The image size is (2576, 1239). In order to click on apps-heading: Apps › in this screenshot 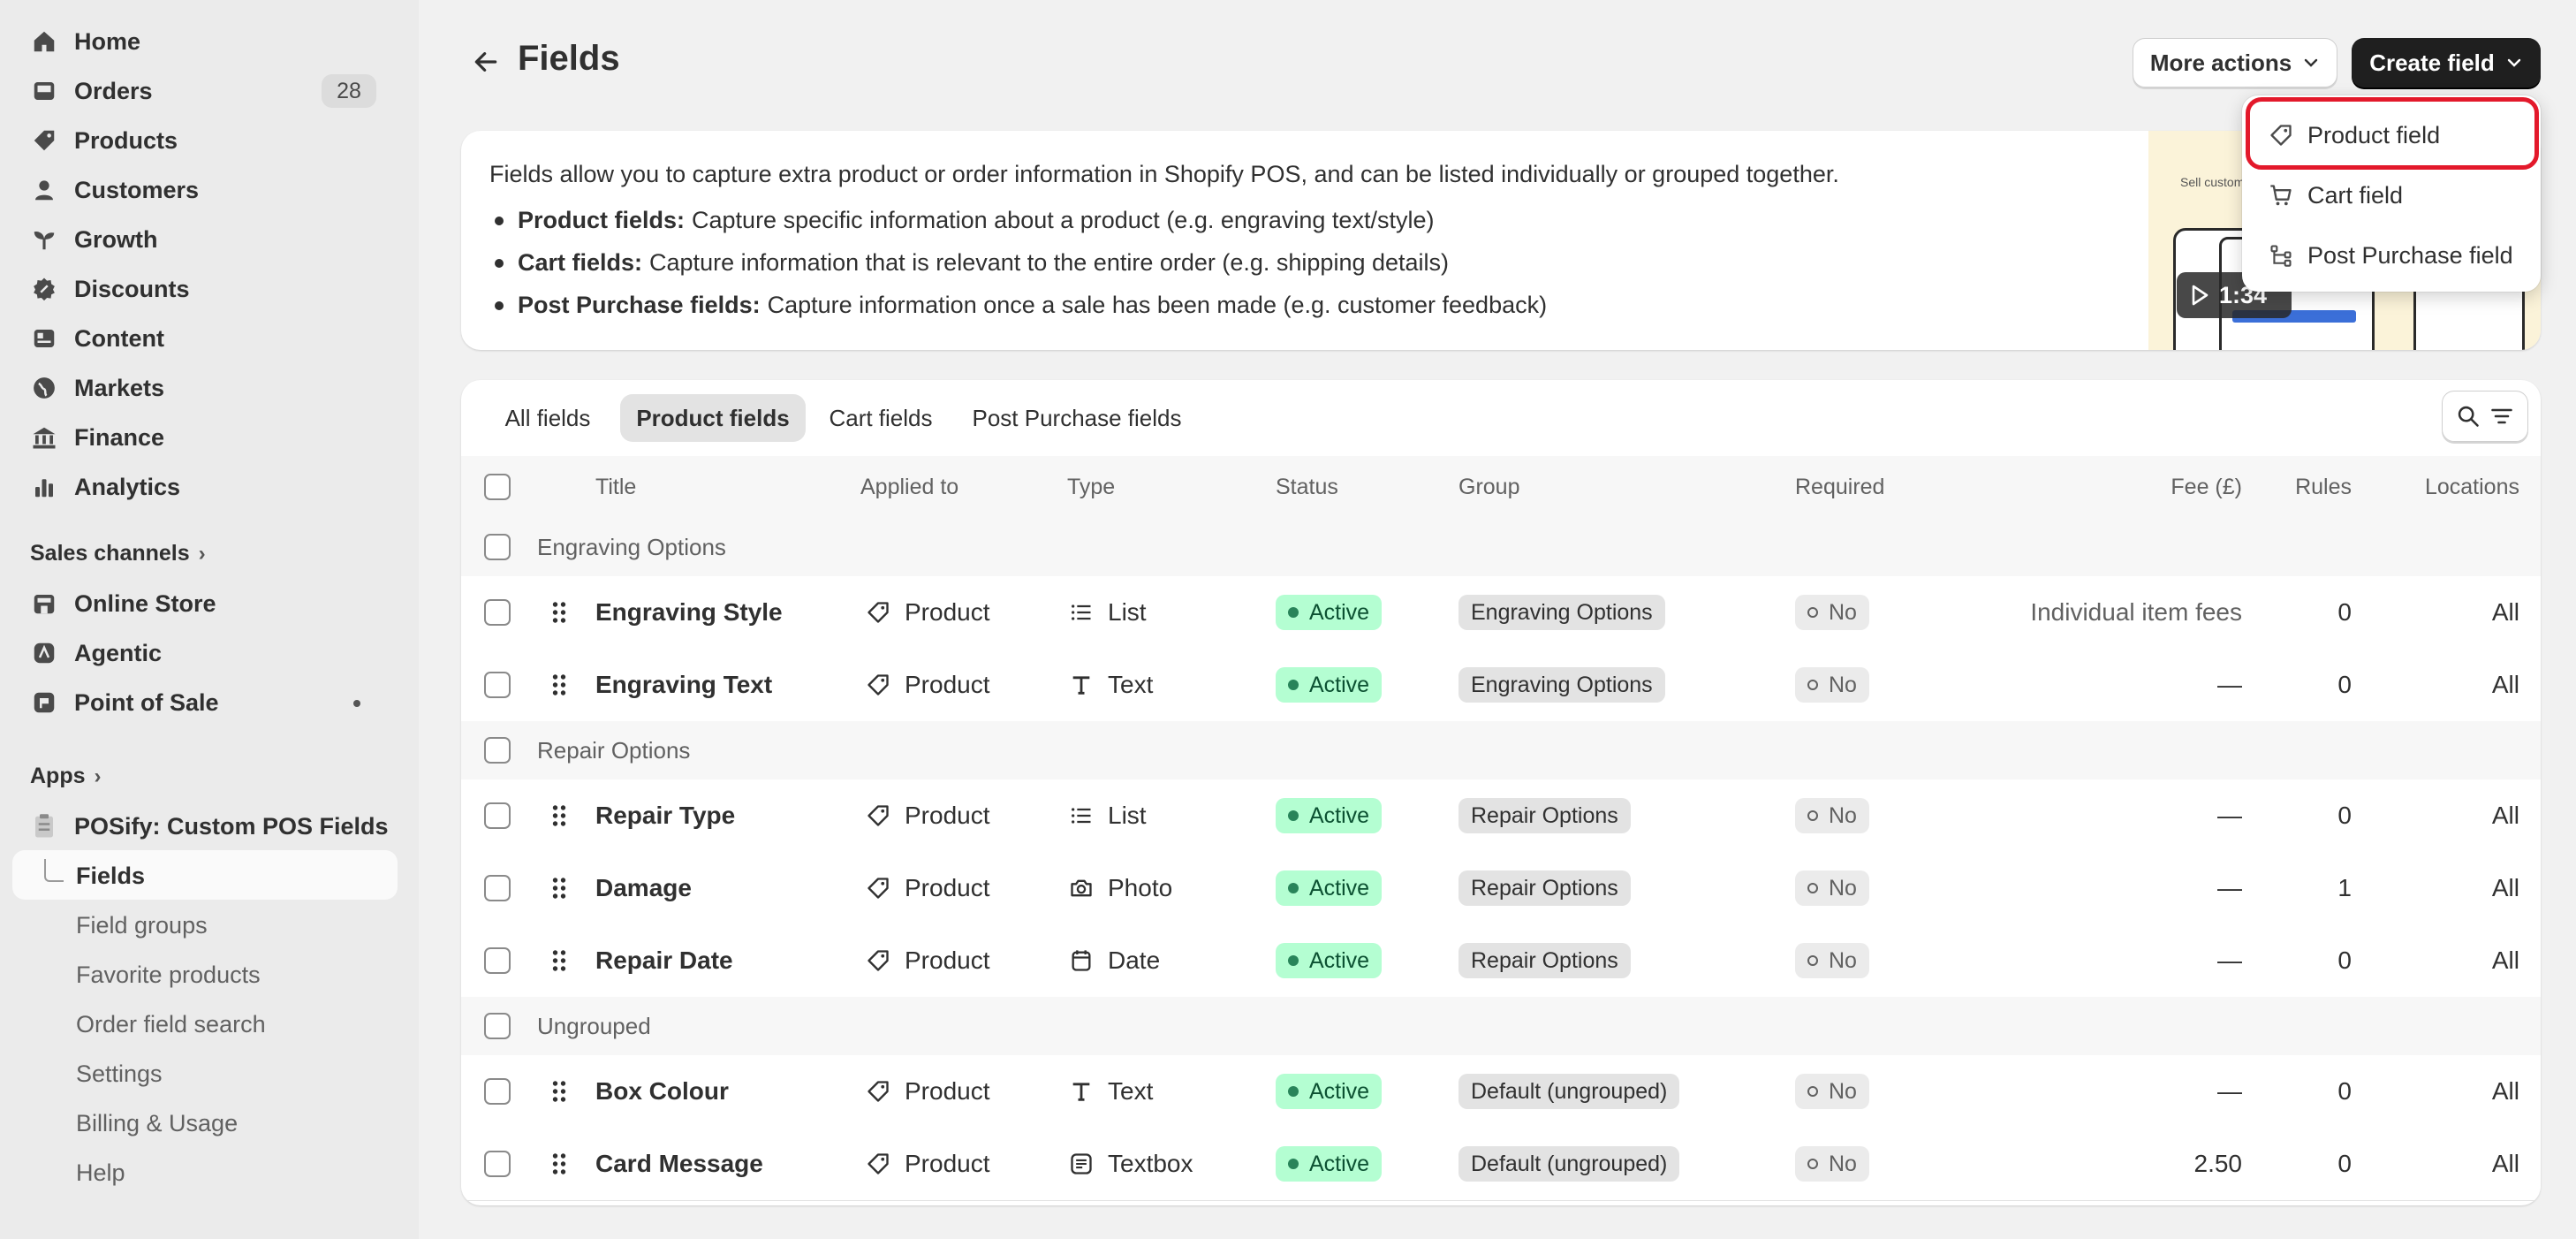, I will do `click(66, 777)`.